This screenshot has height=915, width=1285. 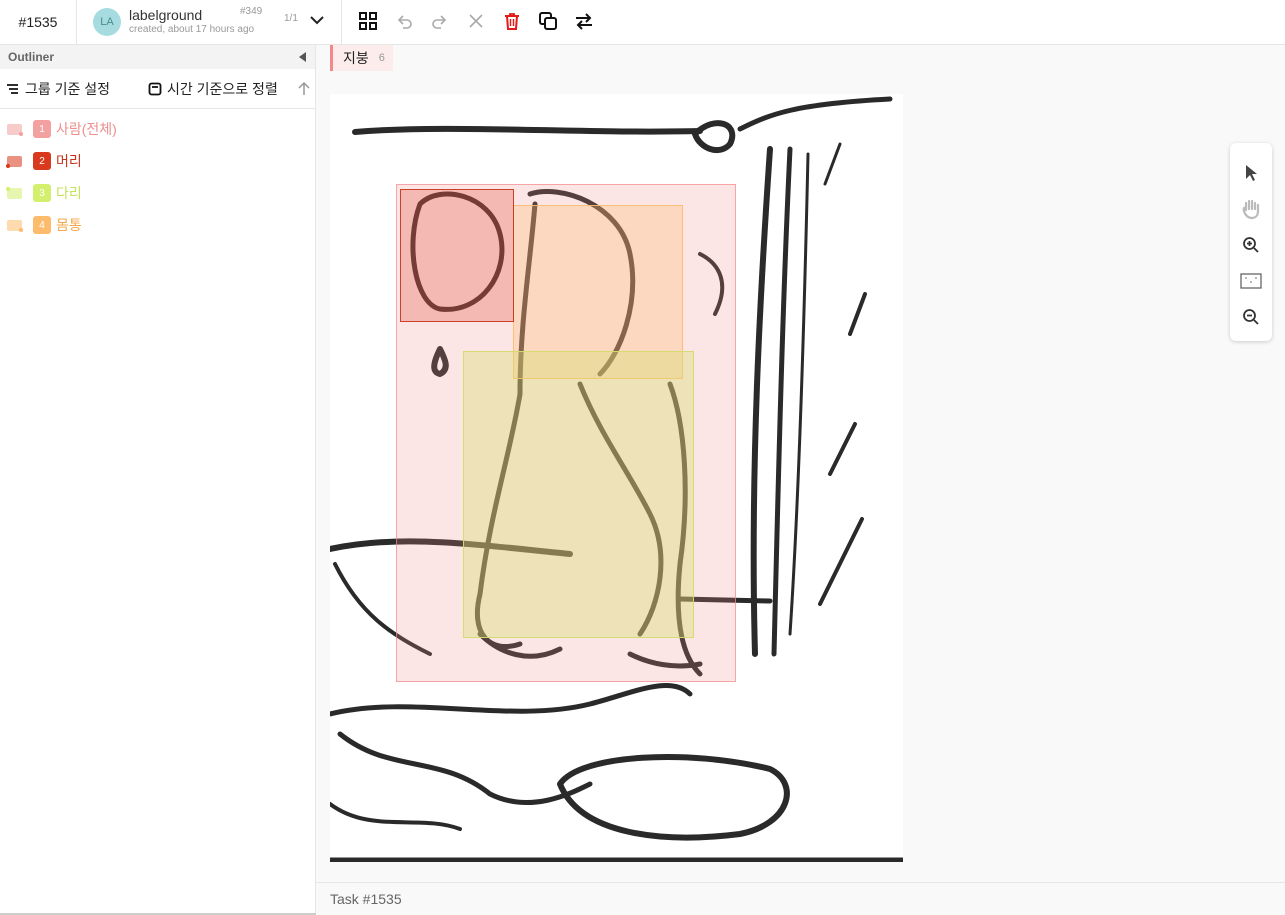 What do you see at coordinates (86, 129) in the screenshot?
I see `label-name: 사람(전체)` at bounding box center [86, 129].